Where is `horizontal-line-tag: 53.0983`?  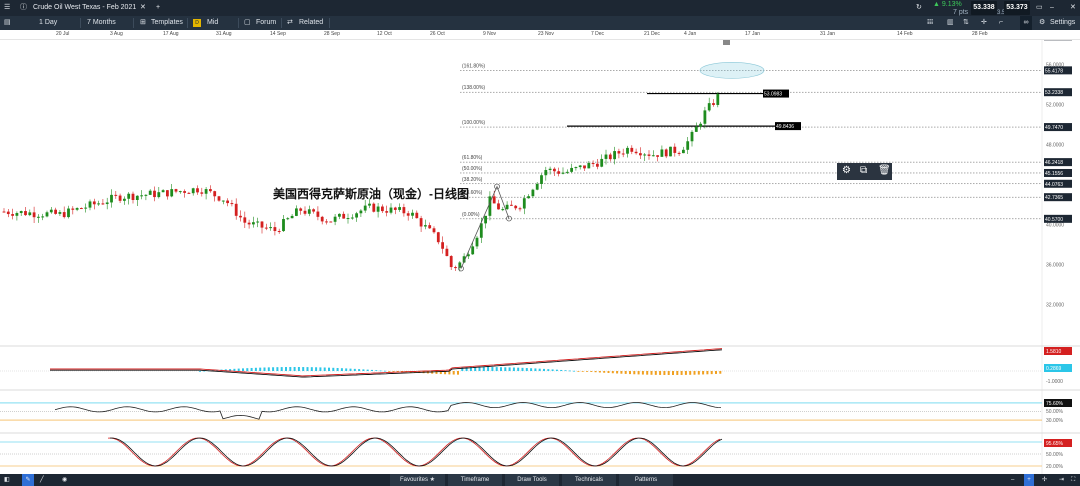
horizontal-line-tag: 53.0983 is located at coordinates (773, 95).